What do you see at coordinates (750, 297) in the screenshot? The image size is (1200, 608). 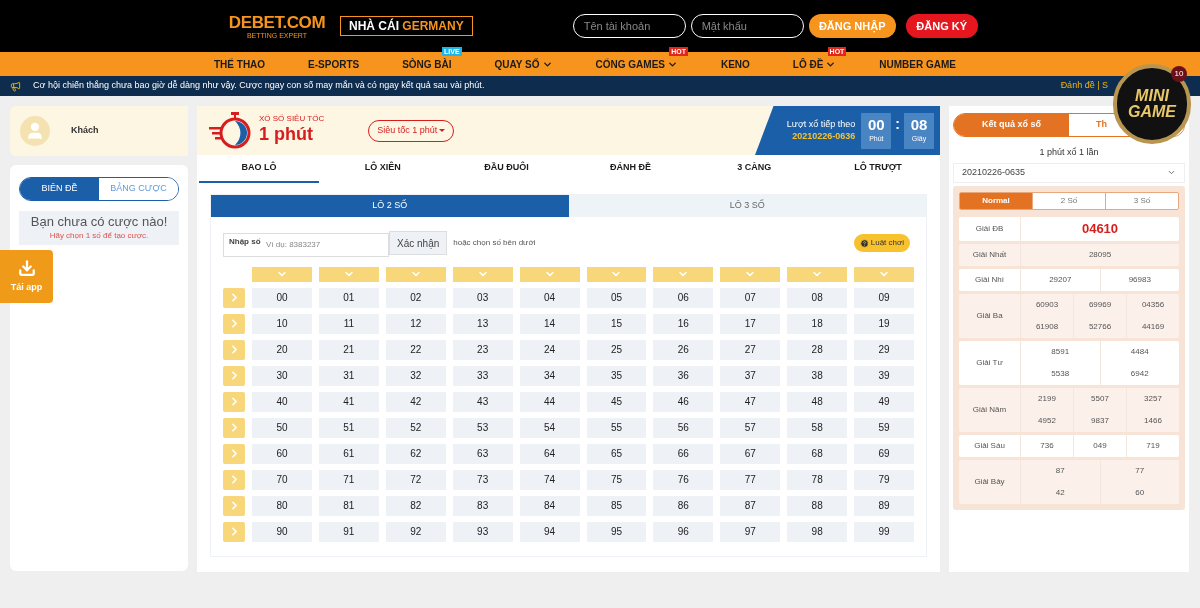 I see `number-cell: 07` at bounding box center [750, 297].